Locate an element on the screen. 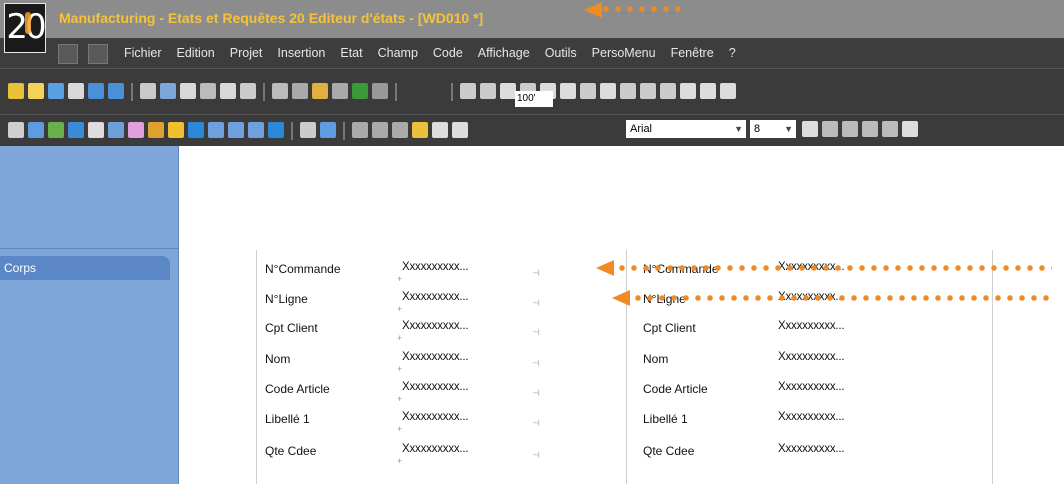  menu-item: Fenêtre is located at coordinates (692, 53).